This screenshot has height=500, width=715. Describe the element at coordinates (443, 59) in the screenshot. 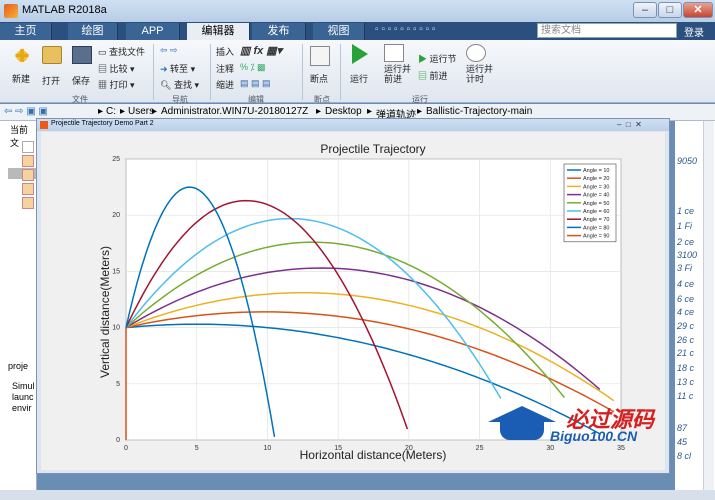

I see `run-section-label: 运行节` at that location.